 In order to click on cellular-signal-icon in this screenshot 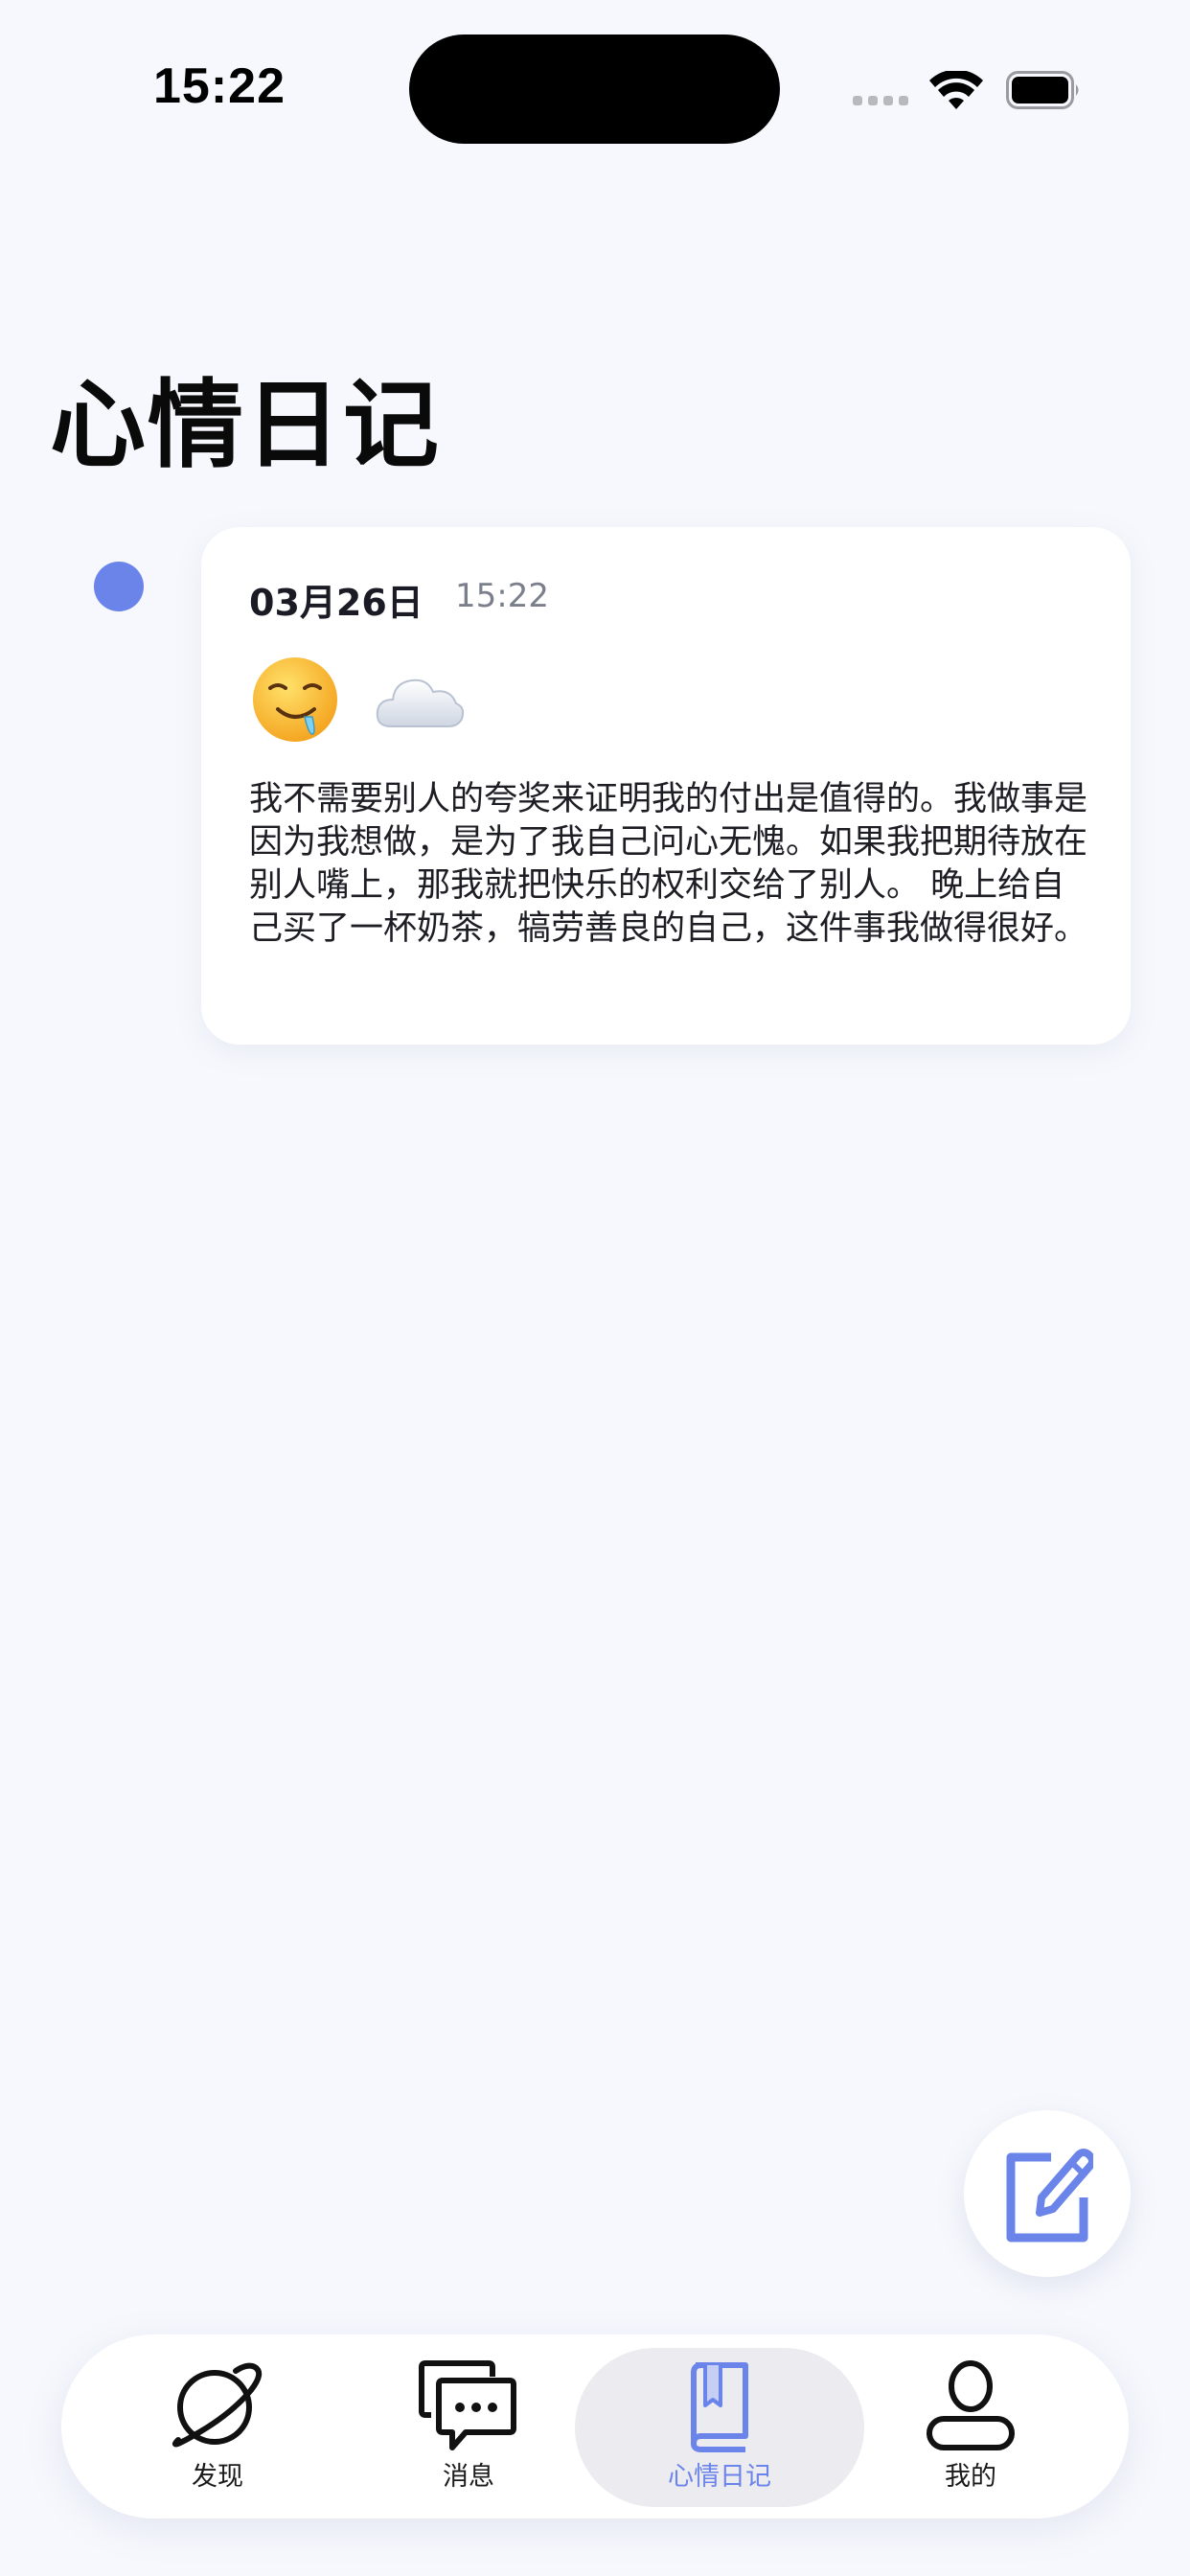, I will do `click(883, 102)`.